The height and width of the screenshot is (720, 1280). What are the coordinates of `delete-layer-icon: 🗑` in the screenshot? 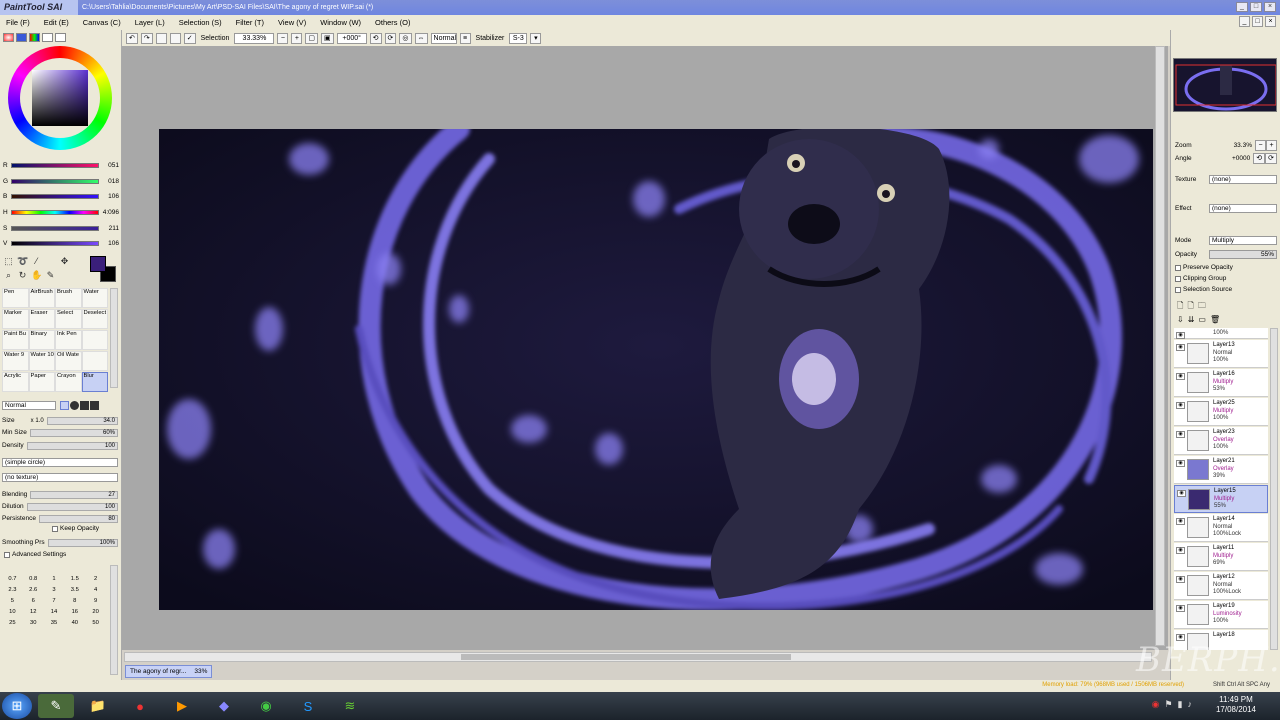 It's located at (1215, 319).